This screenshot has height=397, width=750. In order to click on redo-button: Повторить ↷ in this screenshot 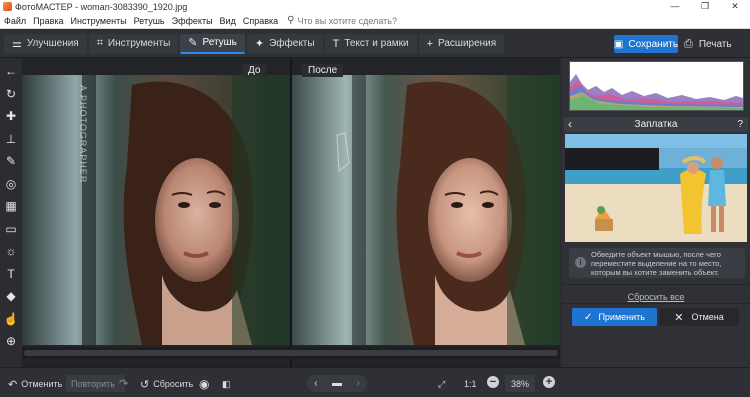, I will do `click(97, 383)`.